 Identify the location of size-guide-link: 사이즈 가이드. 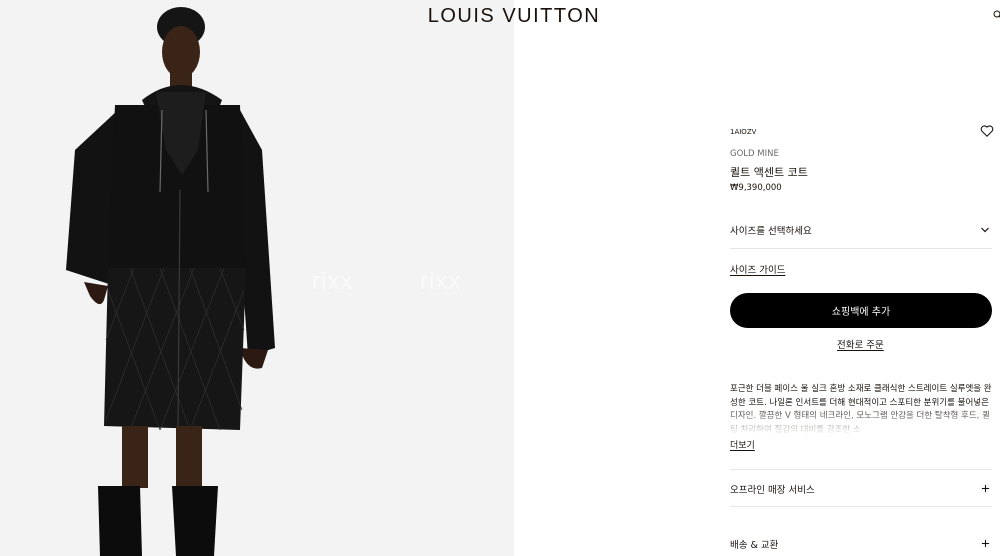
(757, 269).